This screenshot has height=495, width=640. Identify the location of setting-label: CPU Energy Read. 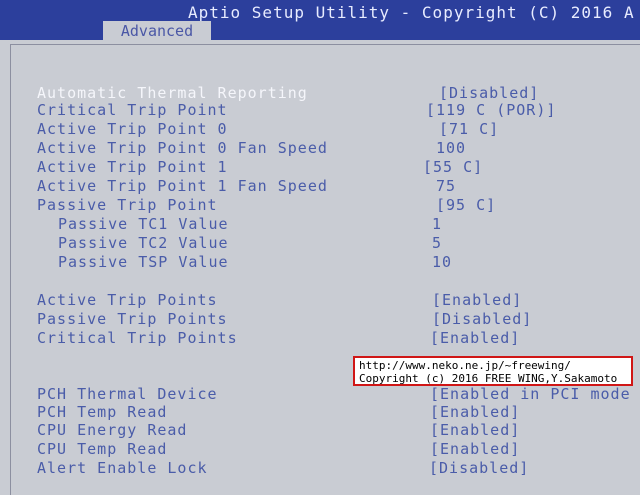
(112, 430).